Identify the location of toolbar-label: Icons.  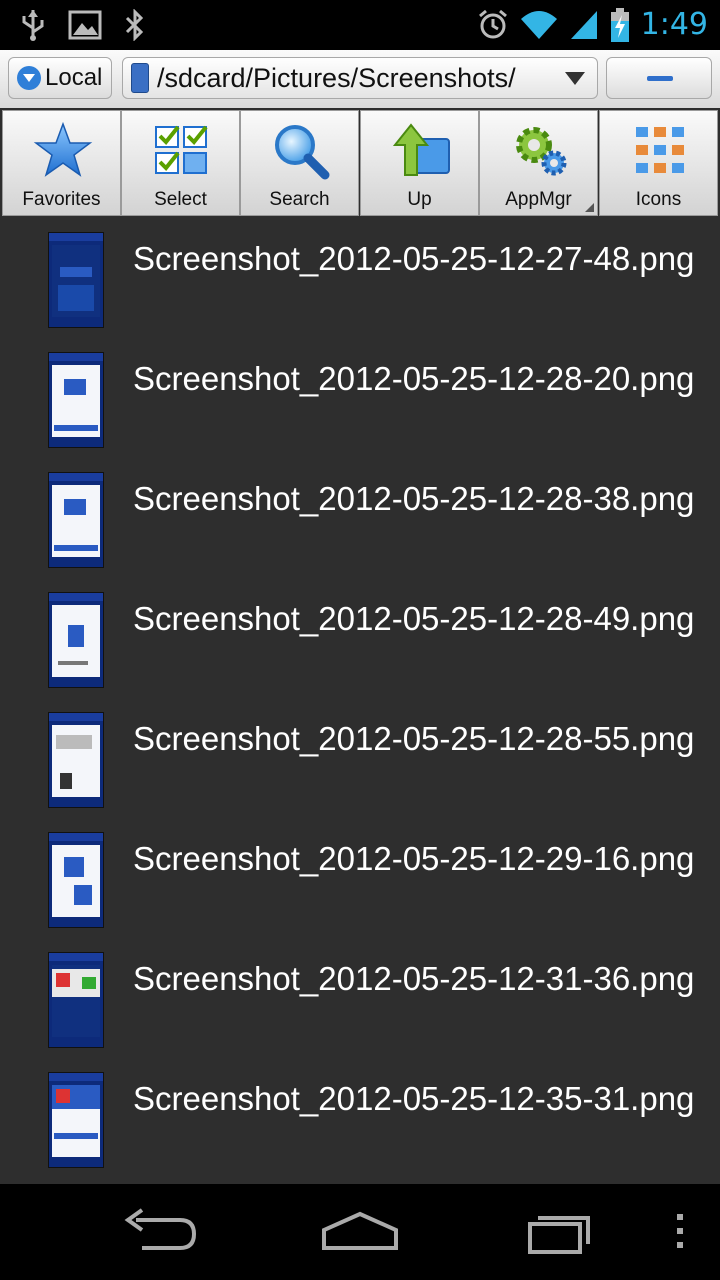
(658, 199).